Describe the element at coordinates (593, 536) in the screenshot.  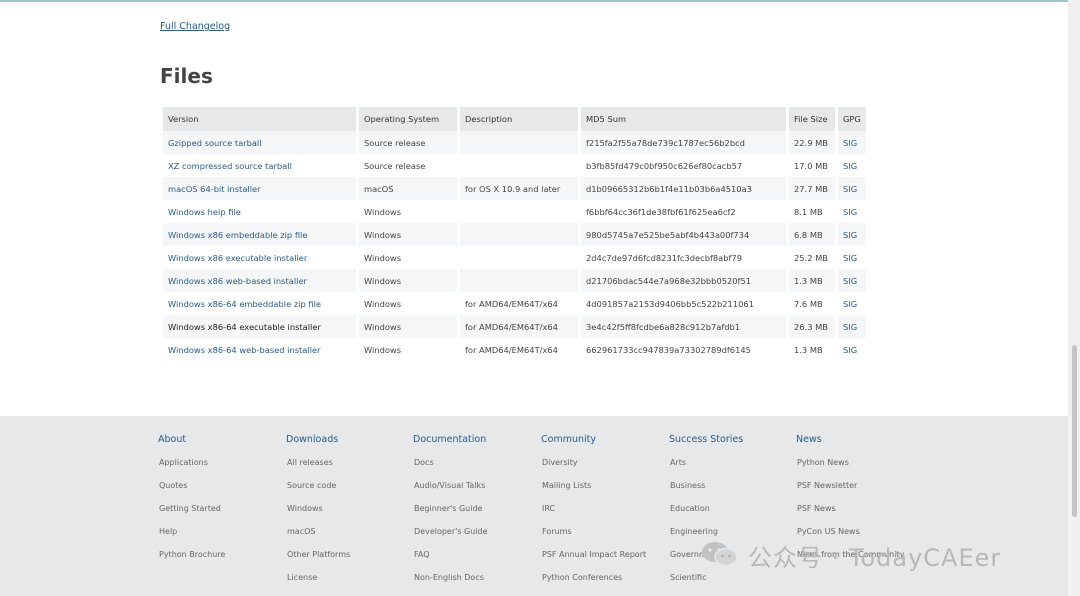
I see `footer-link: Forums` at that location.